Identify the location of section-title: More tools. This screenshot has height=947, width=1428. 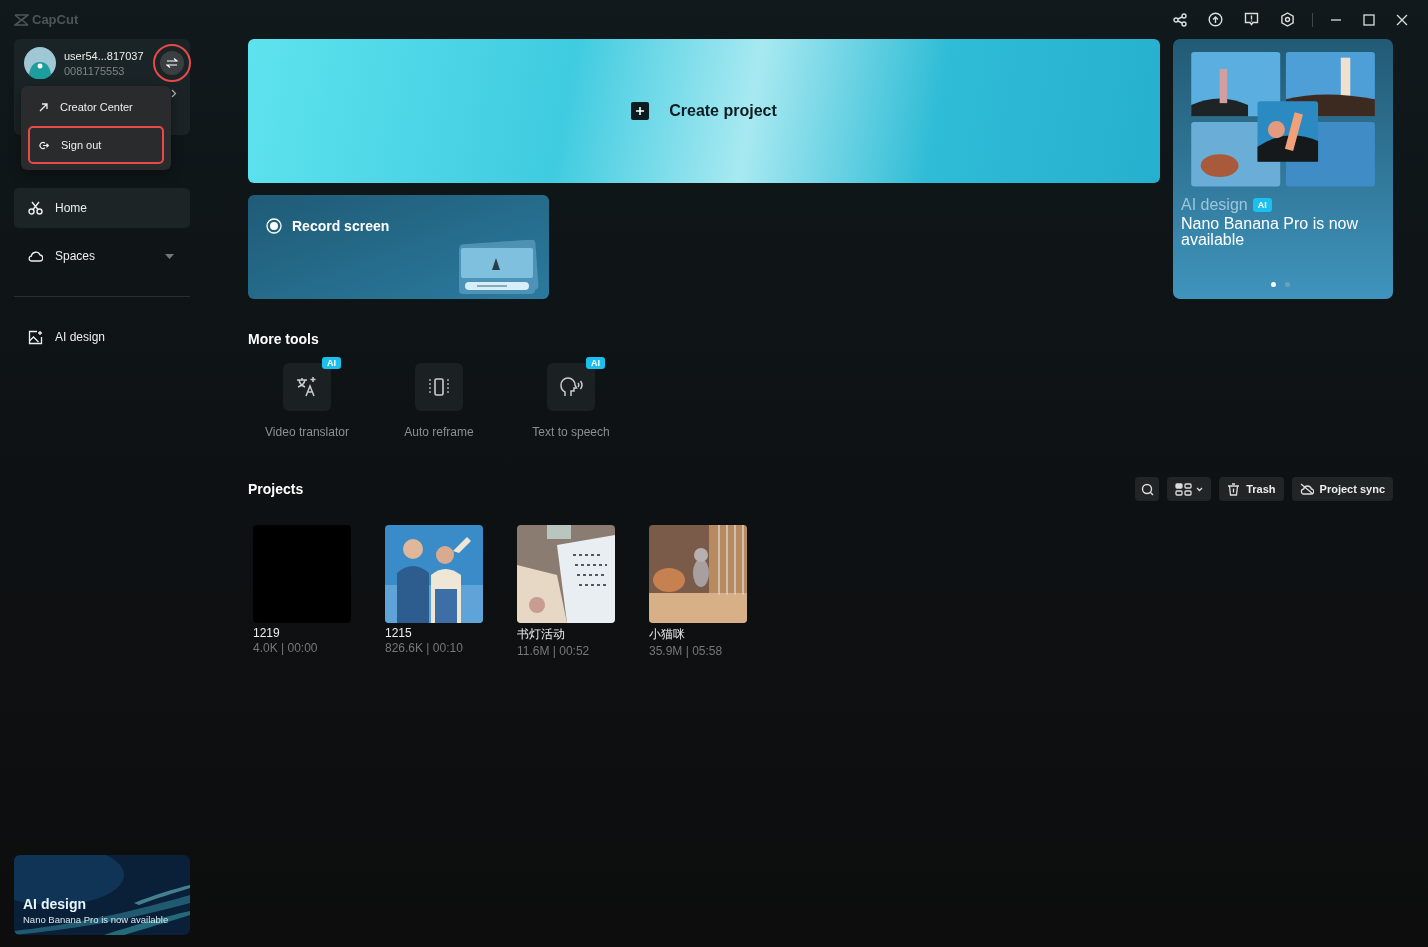
(284, 339).